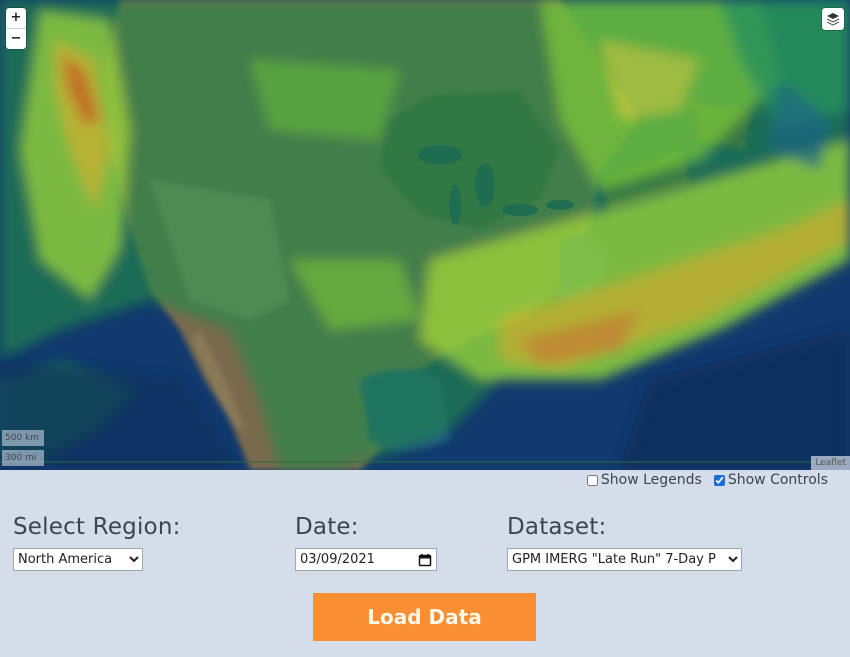 This screenshot has width=850, height=657. What do you see at coordinates (624, 559) in the screenshot?
I see `dataset-select: GPM IMERG "Late Run" 7-Day P` at bounding box center [624, 559].